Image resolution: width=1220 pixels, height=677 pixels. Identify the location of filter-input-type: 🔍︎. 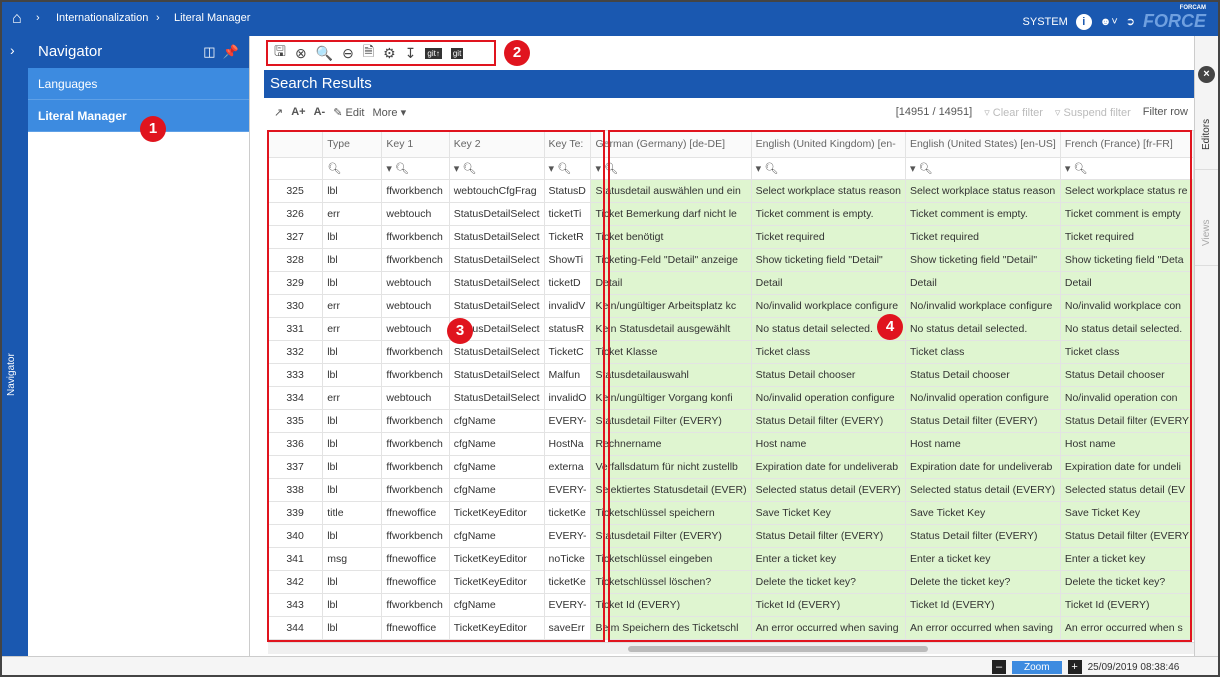
(352, 168).